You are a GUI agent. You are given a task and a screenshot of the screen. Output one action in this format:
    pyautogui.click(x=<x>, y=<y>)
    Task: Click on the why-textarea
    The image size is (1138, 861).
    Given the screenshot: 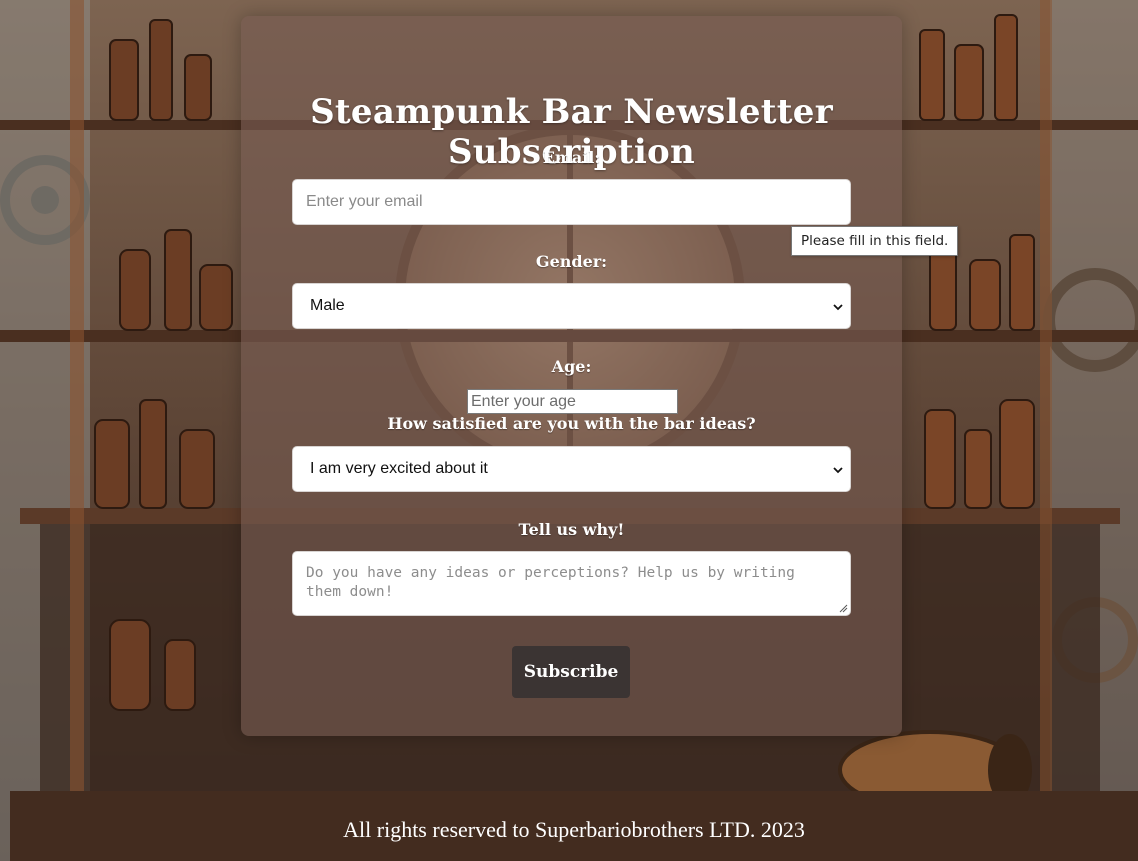 What is the action you would take?
    pyautogui.click(x=571, y=583)
    